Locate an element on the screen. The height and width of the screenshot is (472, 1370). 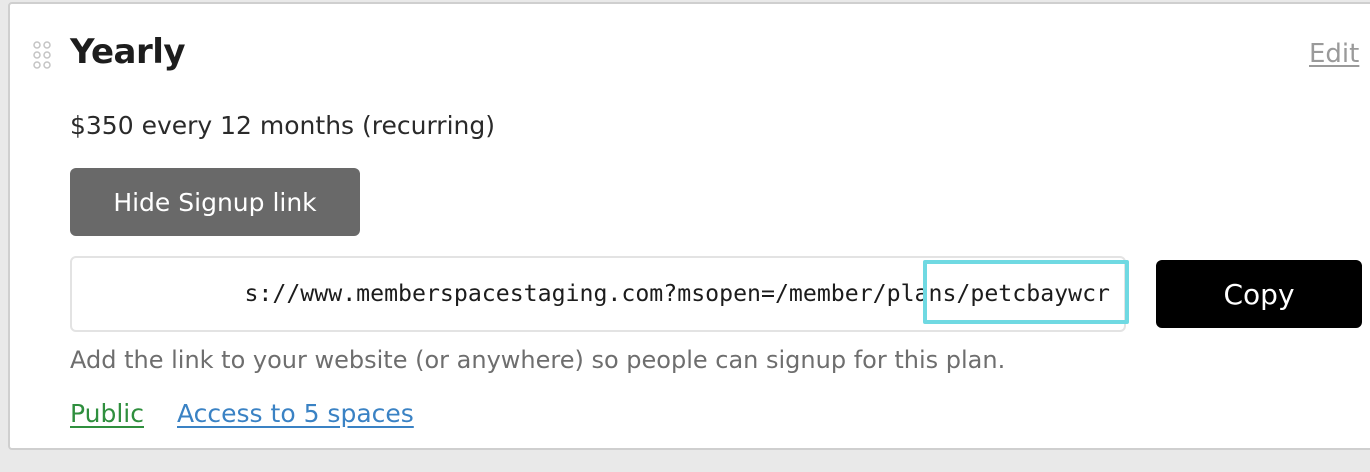
visibility-public-link: Public is located at coordinates (107, 414).